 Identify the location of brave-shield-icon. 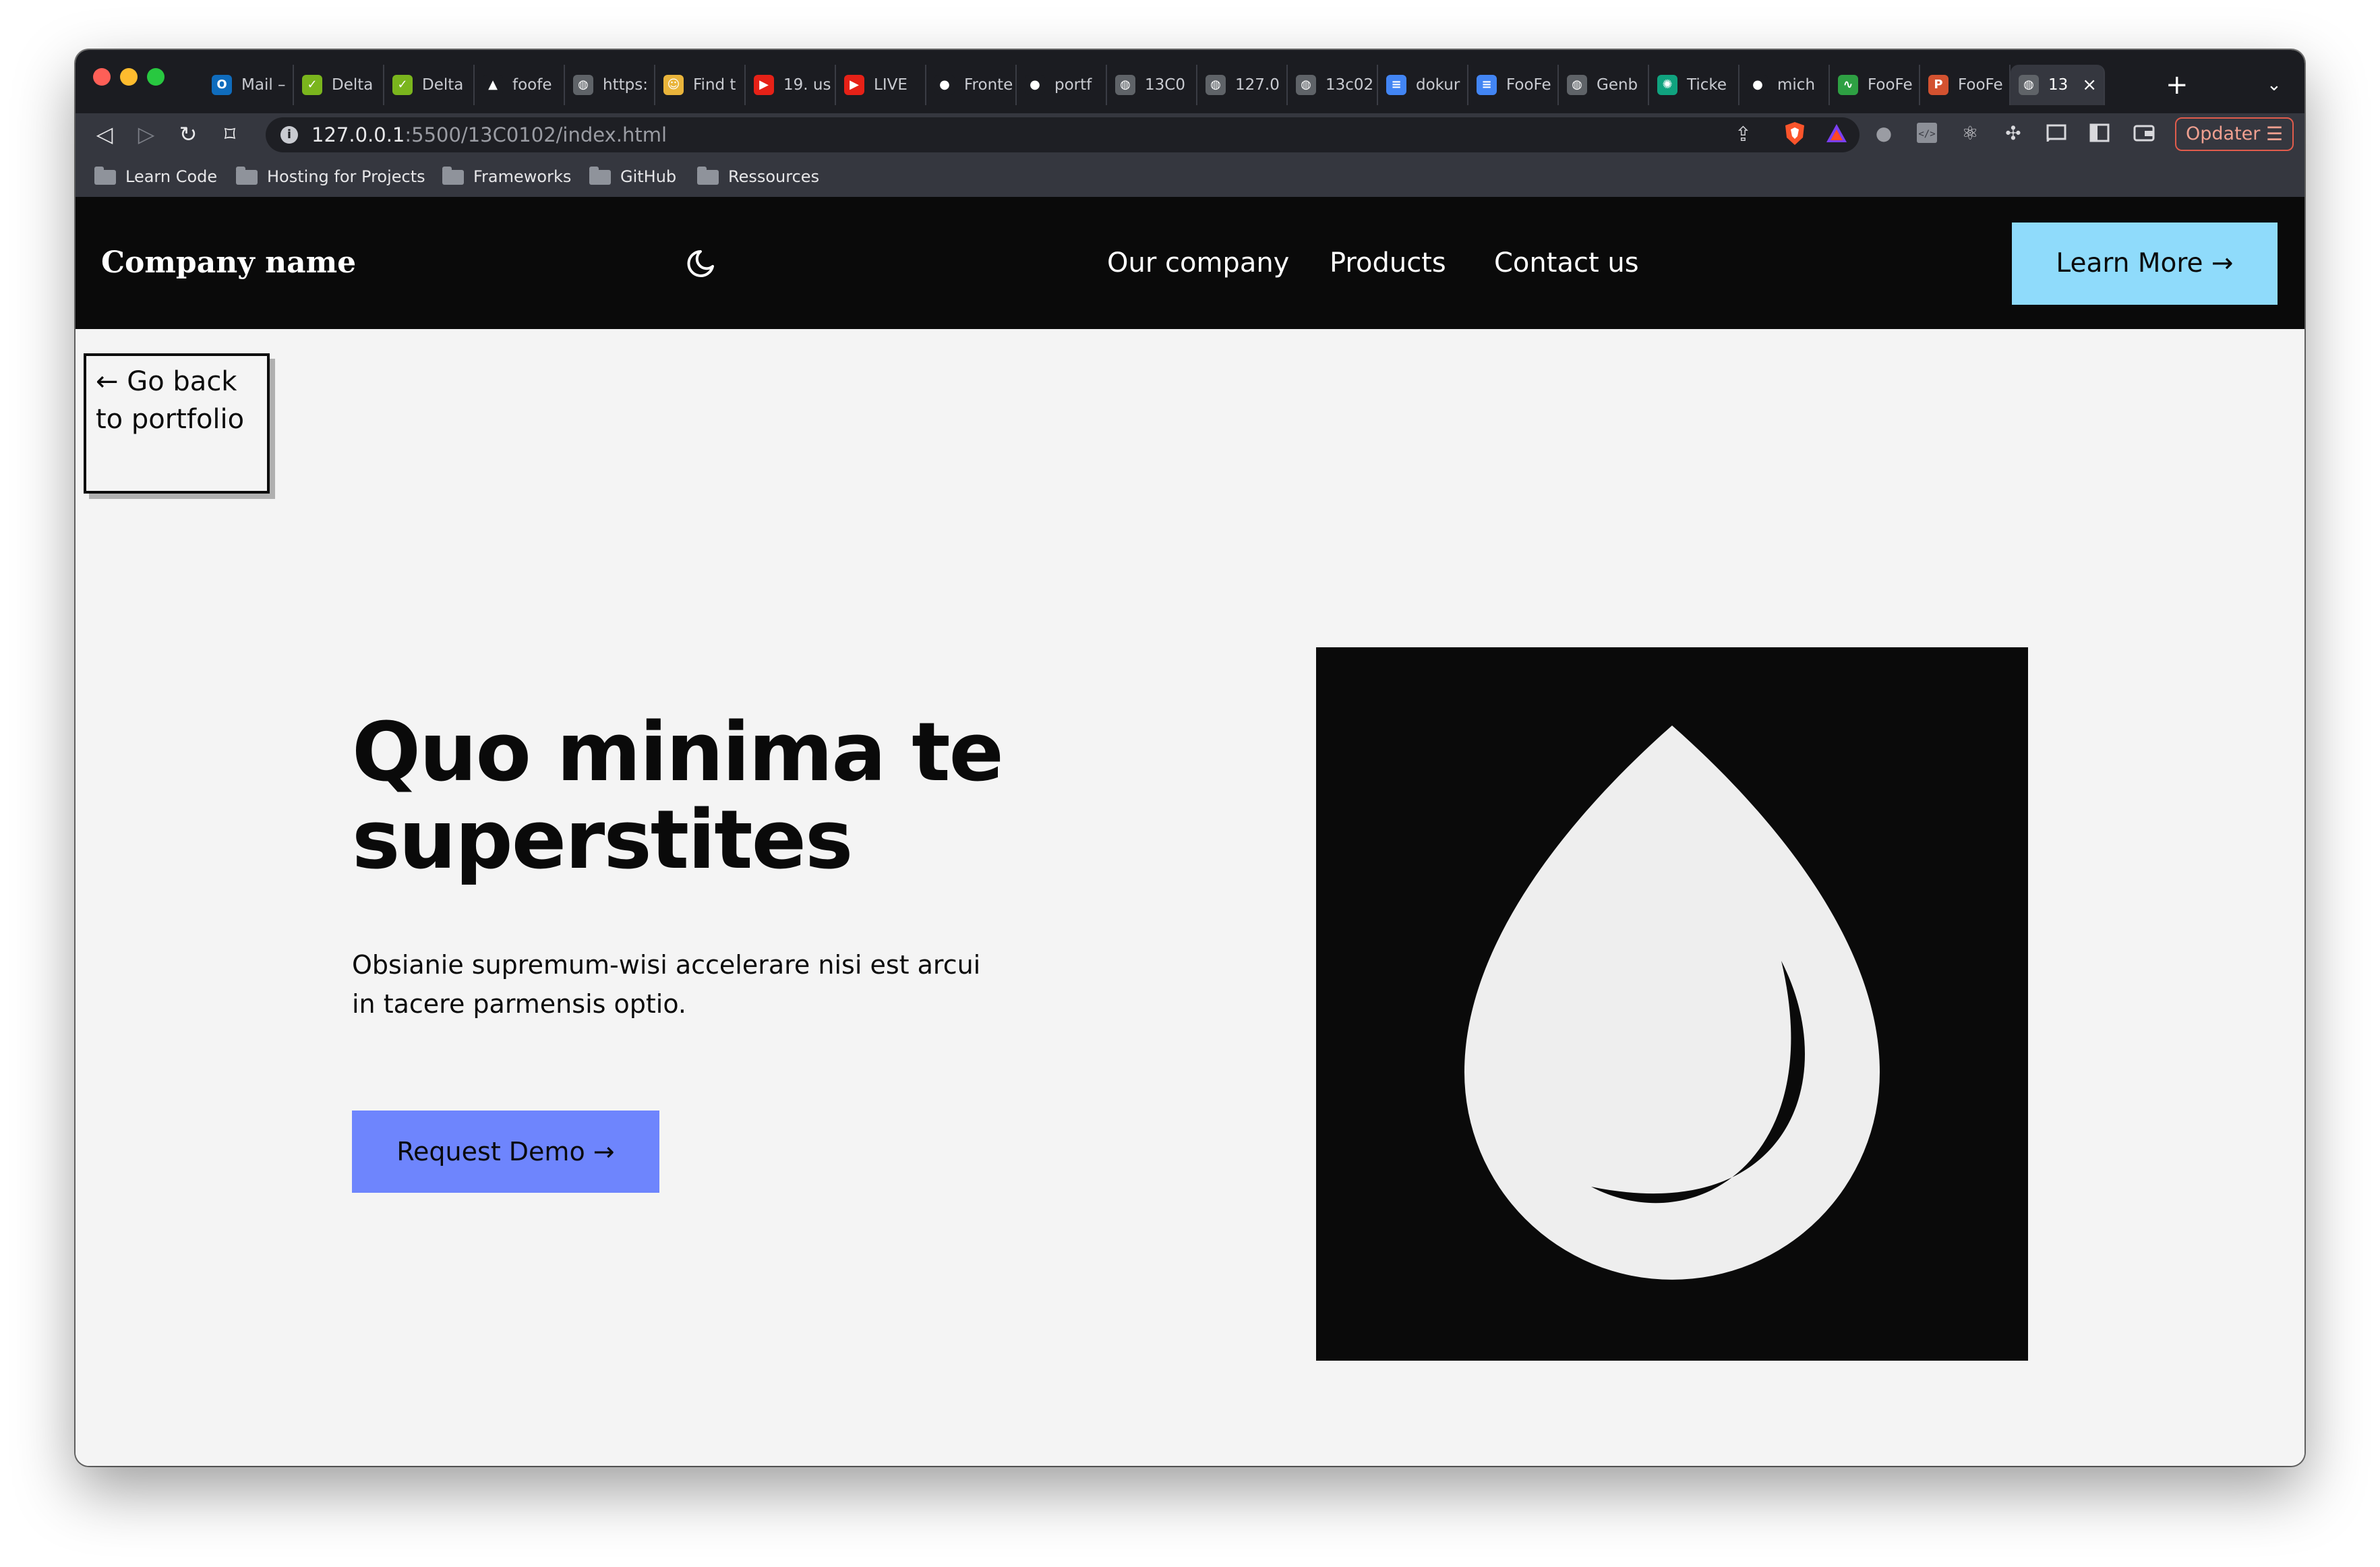
(1795, 133).